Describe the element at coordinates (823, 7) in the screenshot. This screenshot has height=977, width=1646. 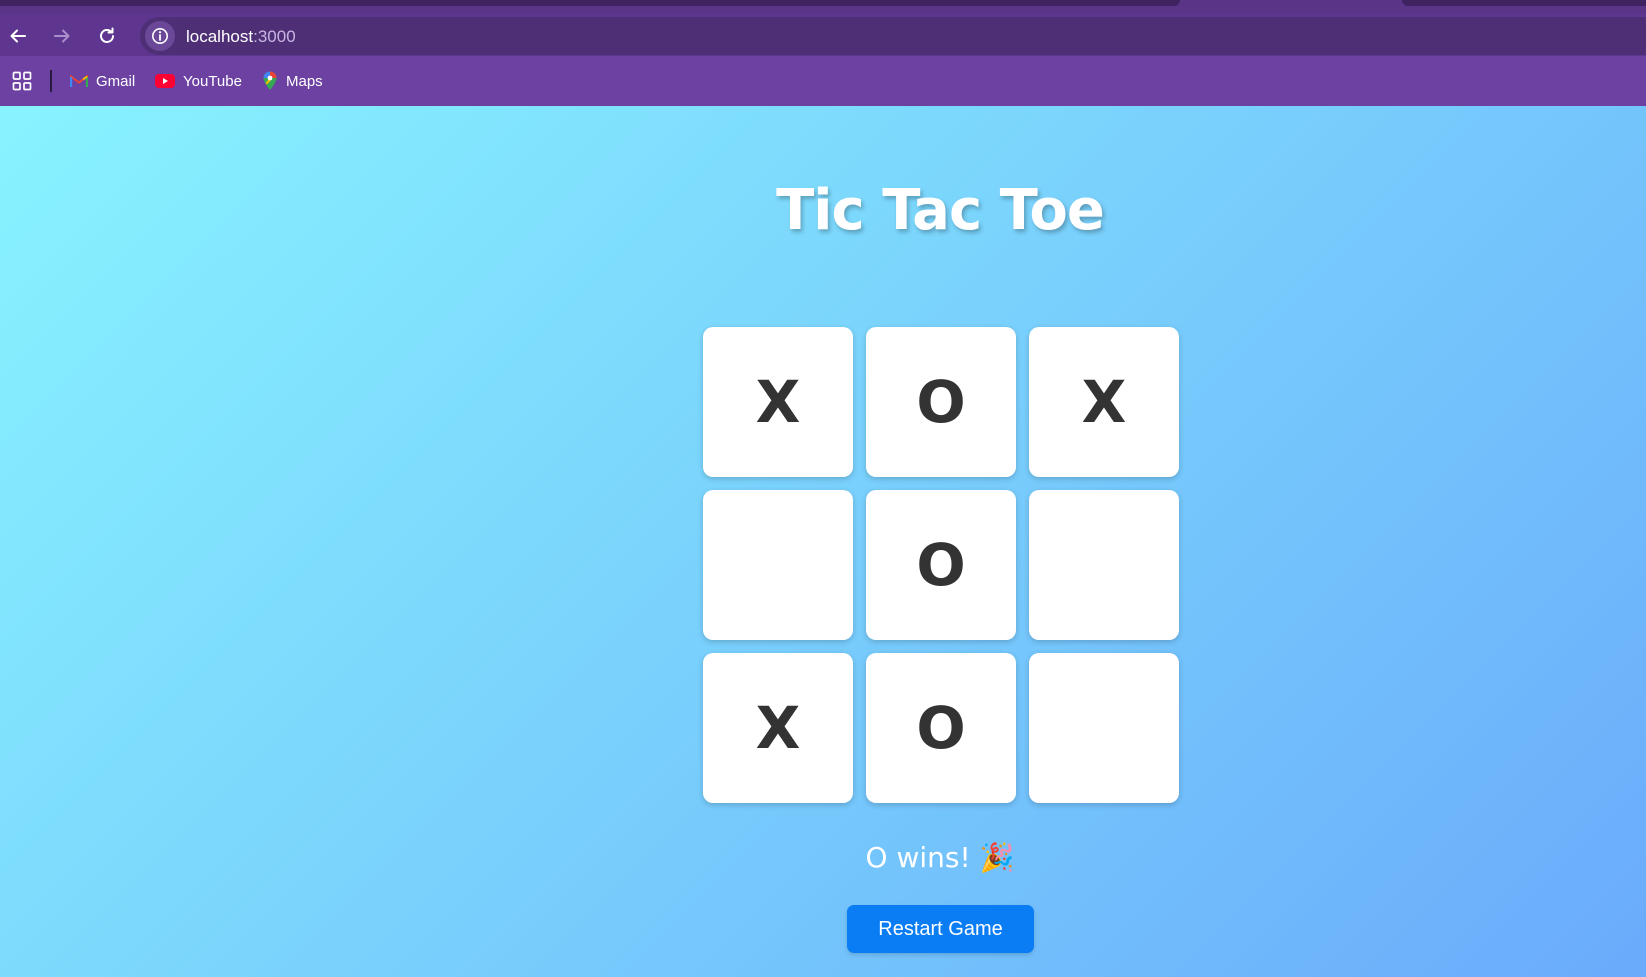
I see `tab-strip` at that location.